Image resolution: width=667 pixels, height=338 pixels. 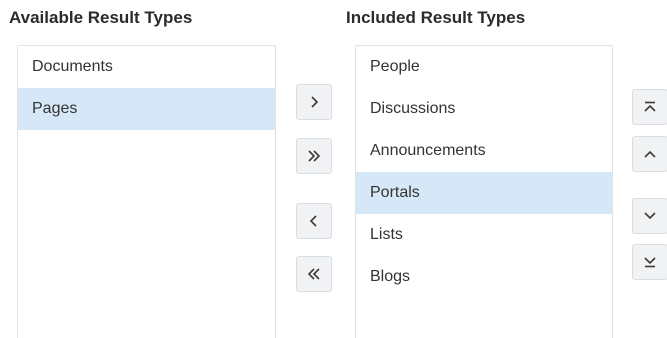 I want to click on list-item: Lists, so click(x=484, y=235).